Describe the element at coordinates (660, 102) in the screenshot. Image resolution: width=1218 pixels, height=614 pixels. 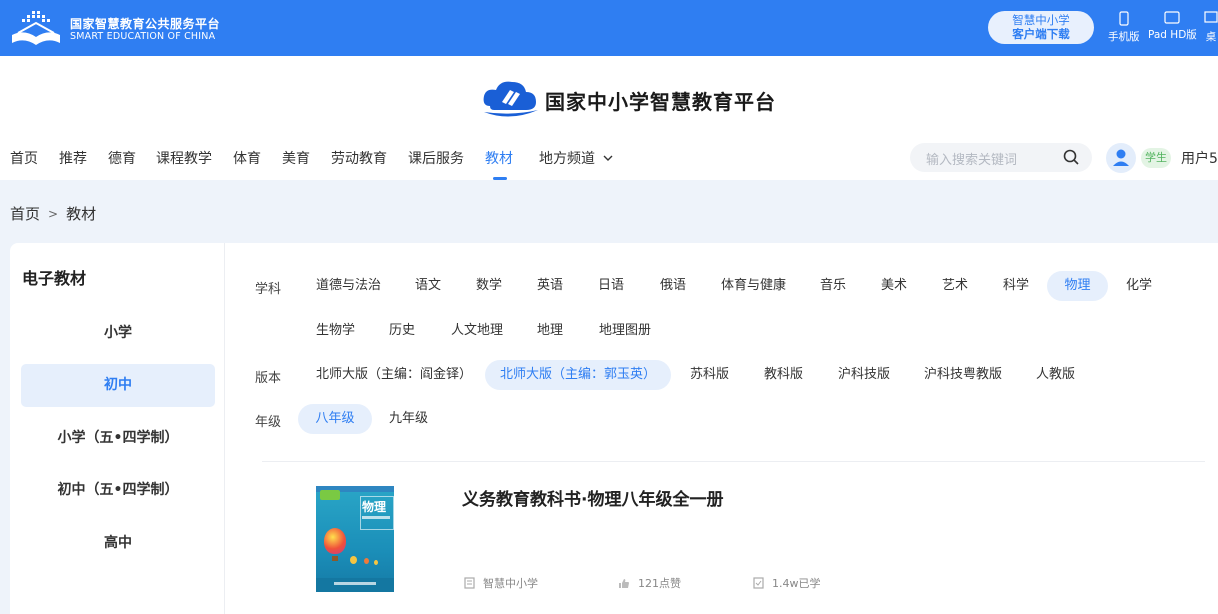
I see `brand-title: 国家中小学智慧教育平台` at that location.